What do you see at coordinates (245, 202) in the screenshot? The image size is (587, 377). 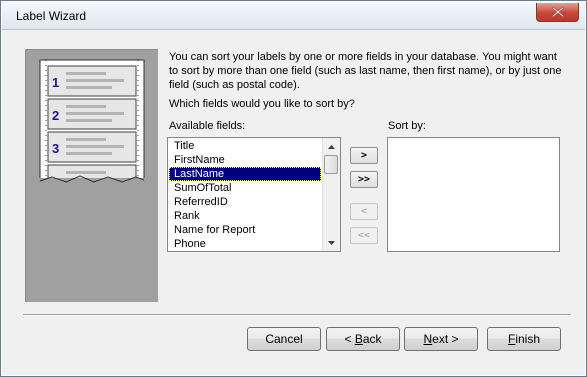 I see `list-item: ReferredID` at bounding box center [245, 202].